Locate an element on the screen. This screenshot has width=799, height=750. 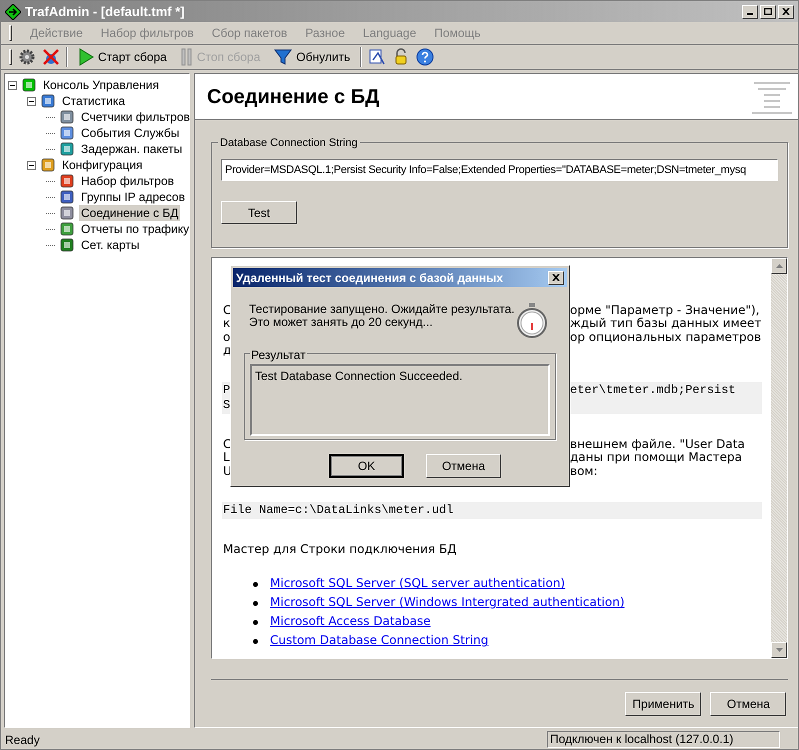
pause-icon is located at coordinates (186, 57).